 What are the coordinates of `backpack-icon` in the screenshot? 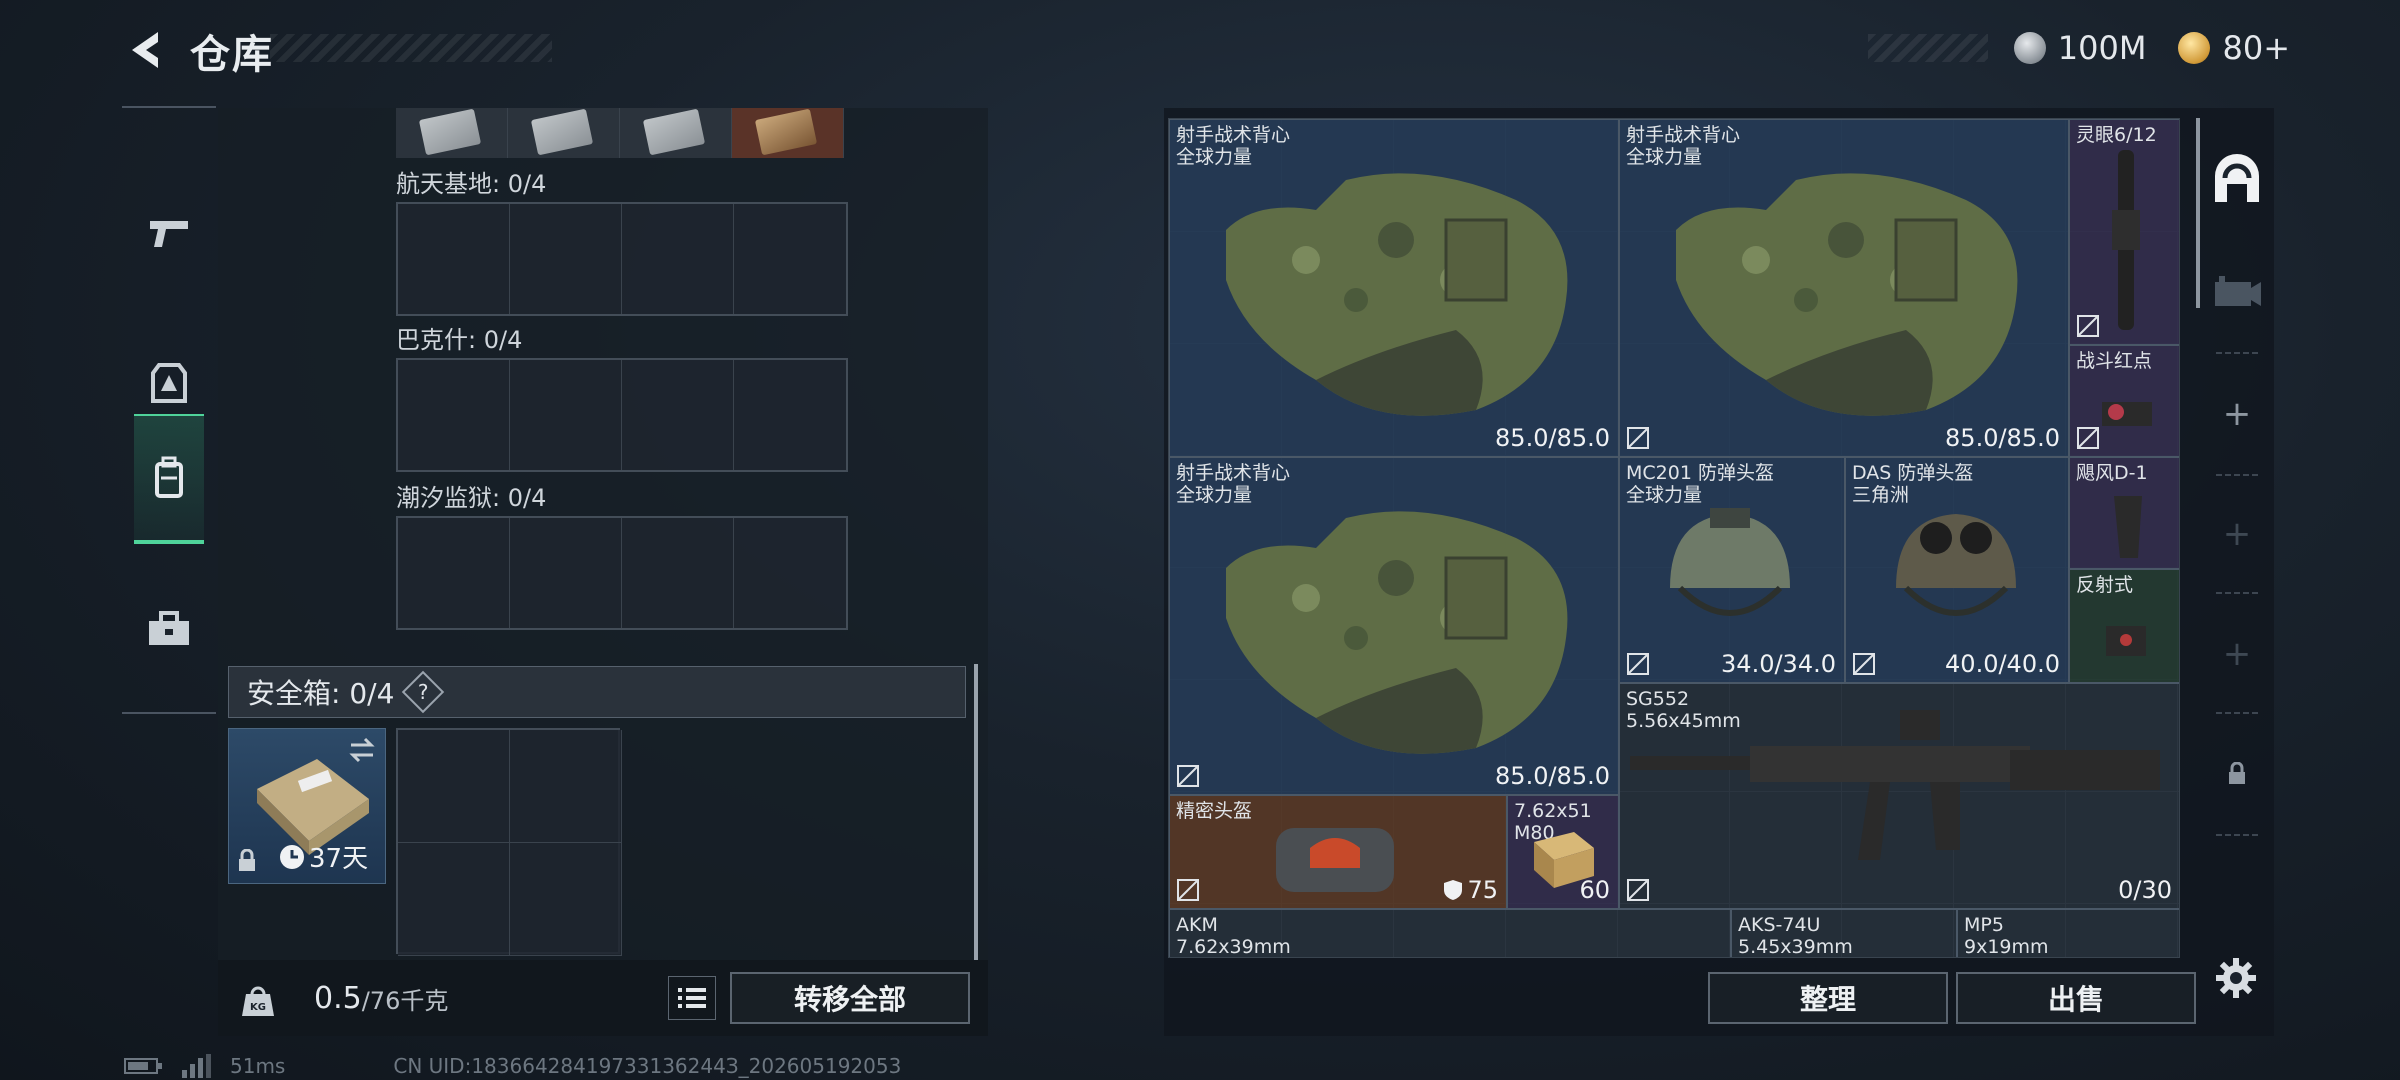 It's located at (169, 477).